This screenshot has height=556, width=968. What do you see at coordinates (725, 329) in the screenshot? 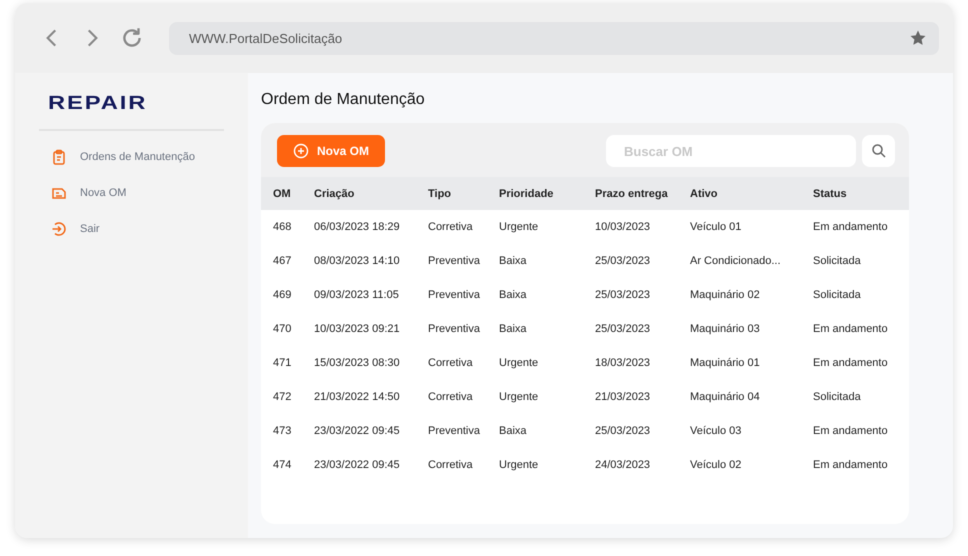
I see `table-cell-text: Maquinário 03` at bounding box center [725, 329].